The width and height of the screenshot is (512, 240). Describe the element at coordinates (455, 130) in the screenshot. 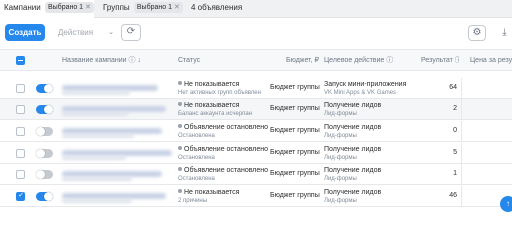

I see `result-cell: 0` at that location.